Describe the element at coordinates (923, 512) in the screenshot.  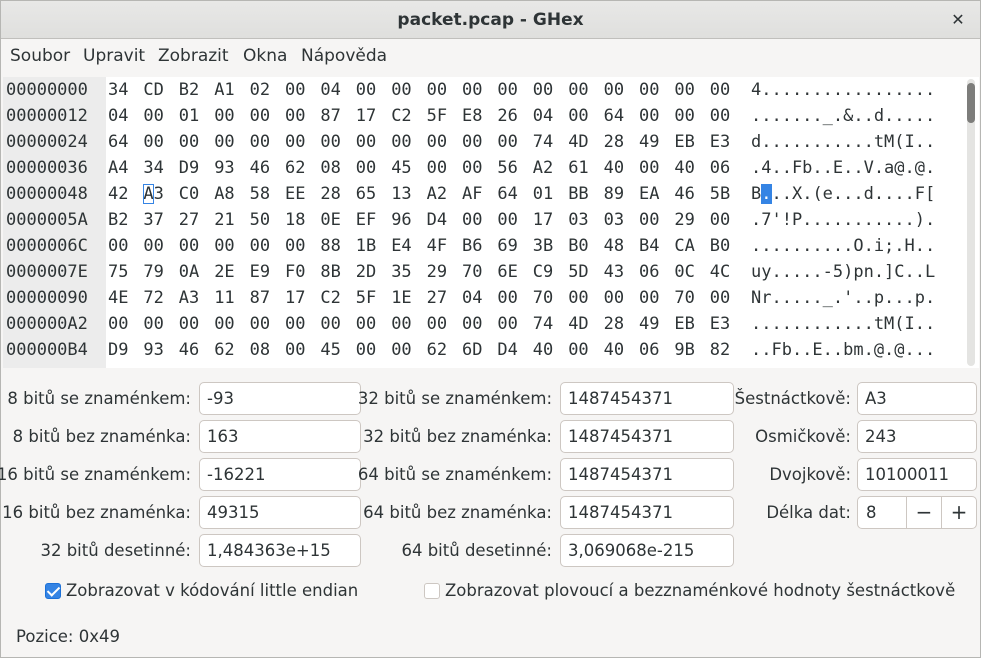
I see `minus-button: −` at that location.